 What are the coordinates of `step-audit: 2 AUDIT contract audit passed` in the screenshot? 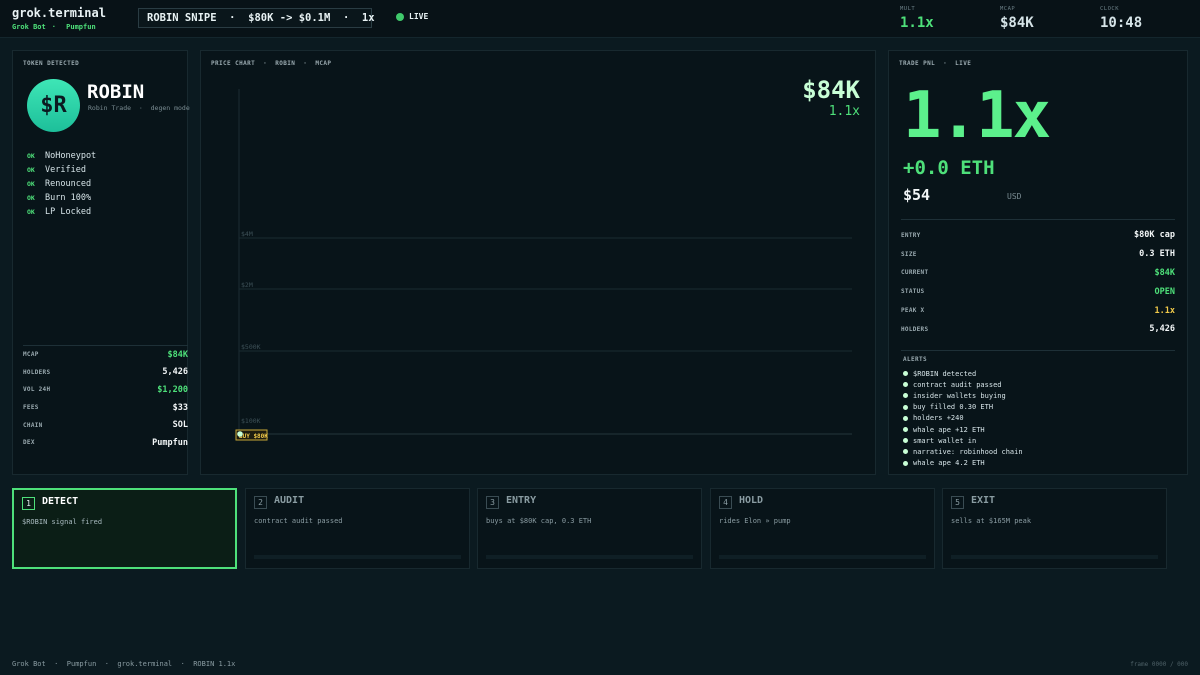 It's located at (357, 528).